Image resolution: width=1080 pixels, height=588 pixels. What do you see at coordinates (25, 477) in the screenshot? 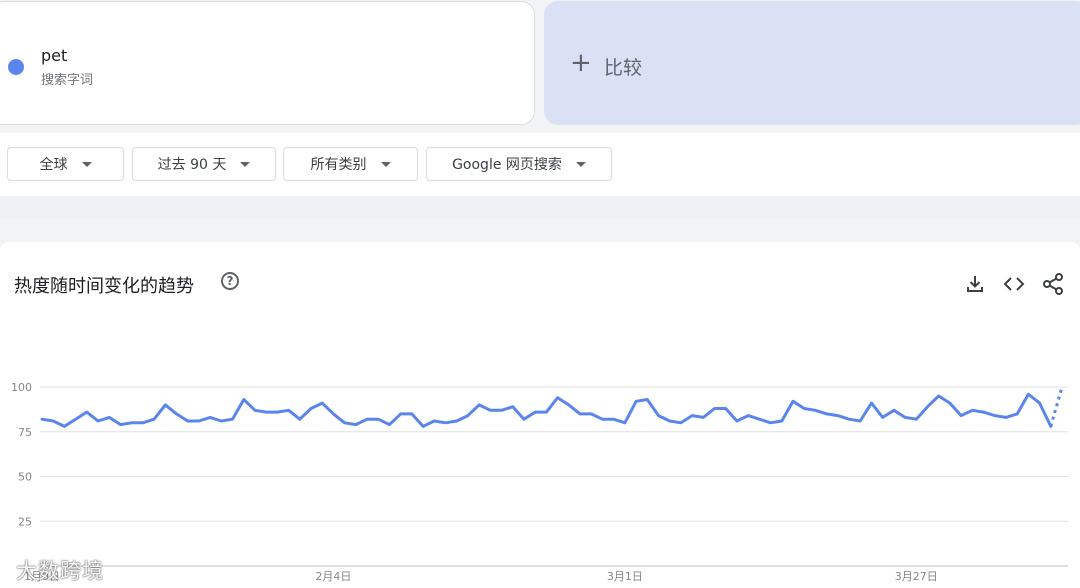
I see `y-tick-label: 50` at bounding box center [25, 477].